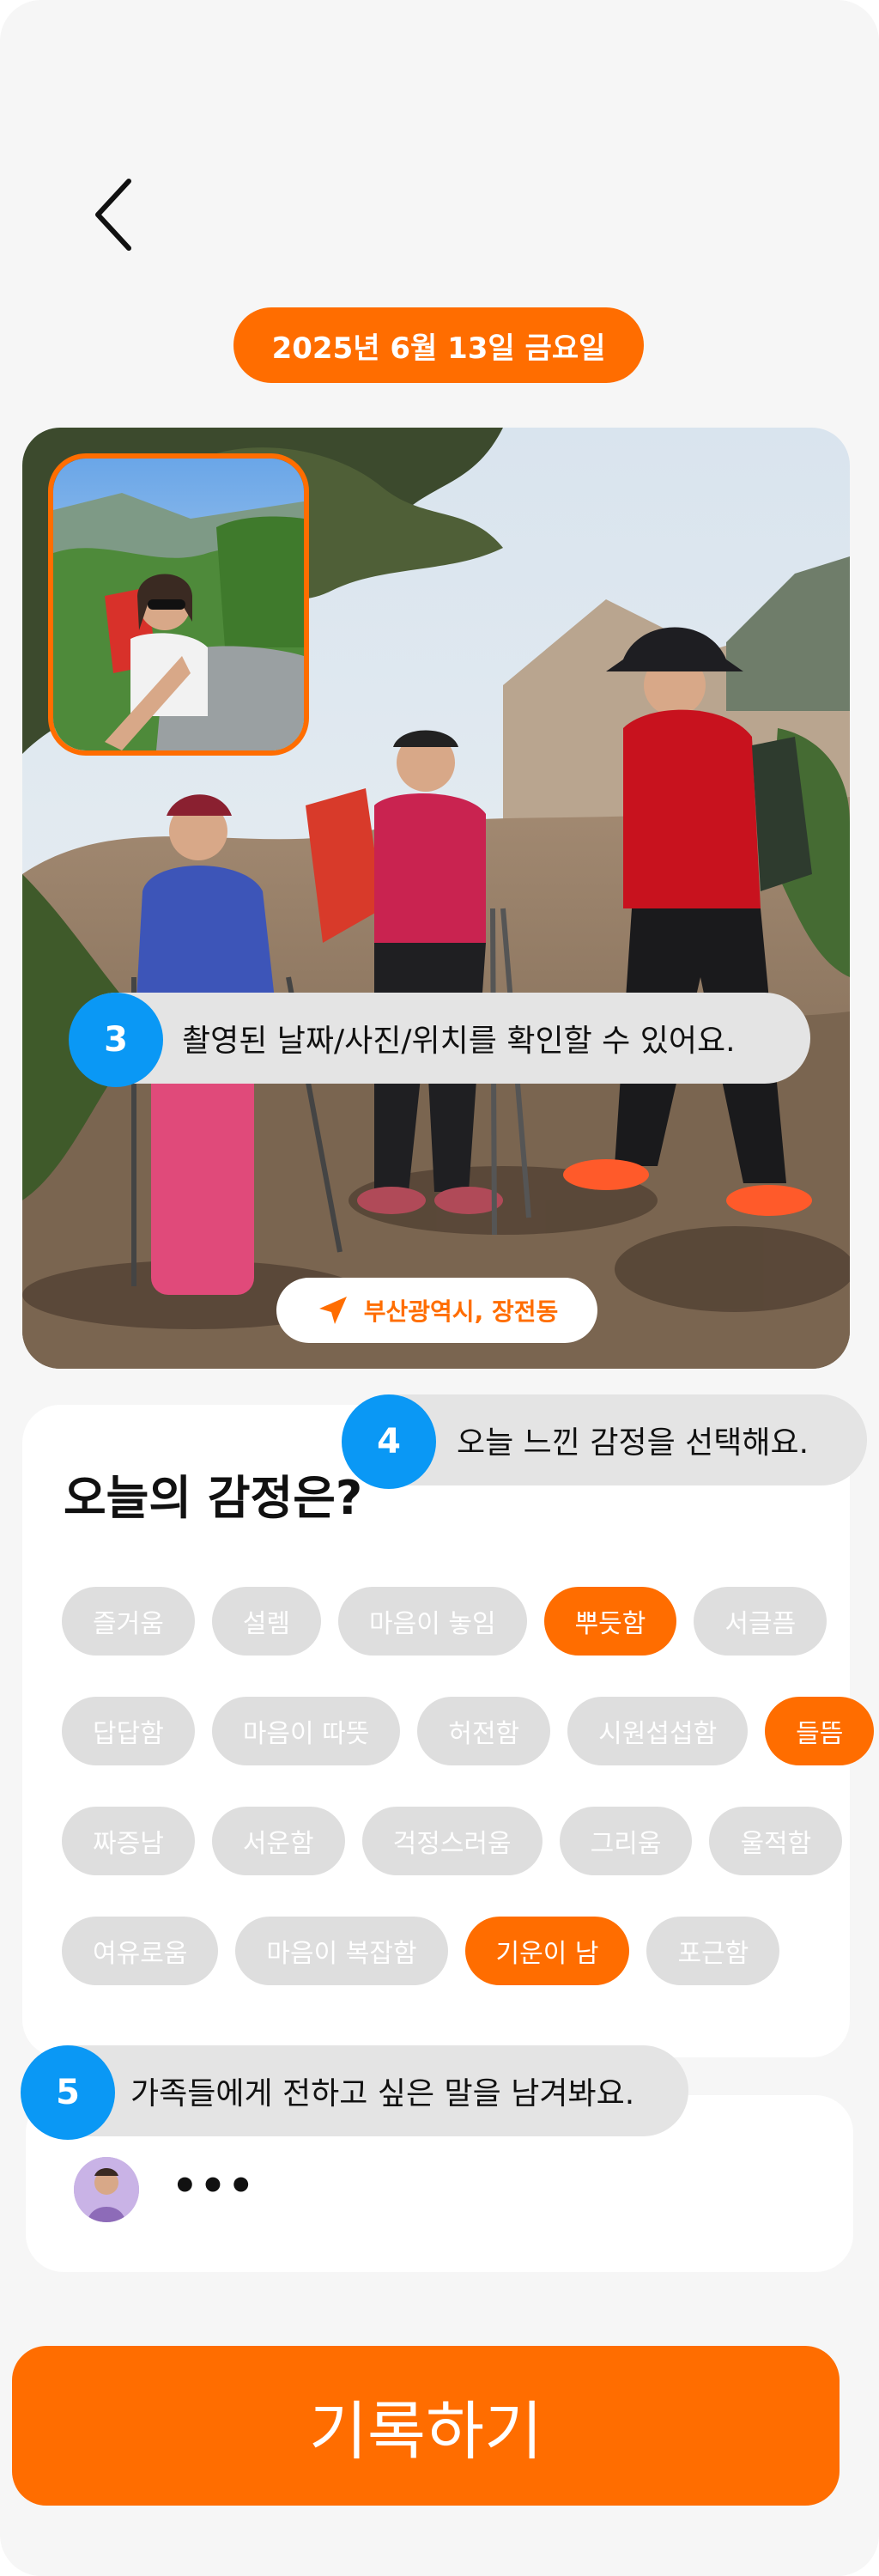 The image size is (879, 2576). I want to click on location-badge: 부산광역시, 장전동, so click(436, 1310).